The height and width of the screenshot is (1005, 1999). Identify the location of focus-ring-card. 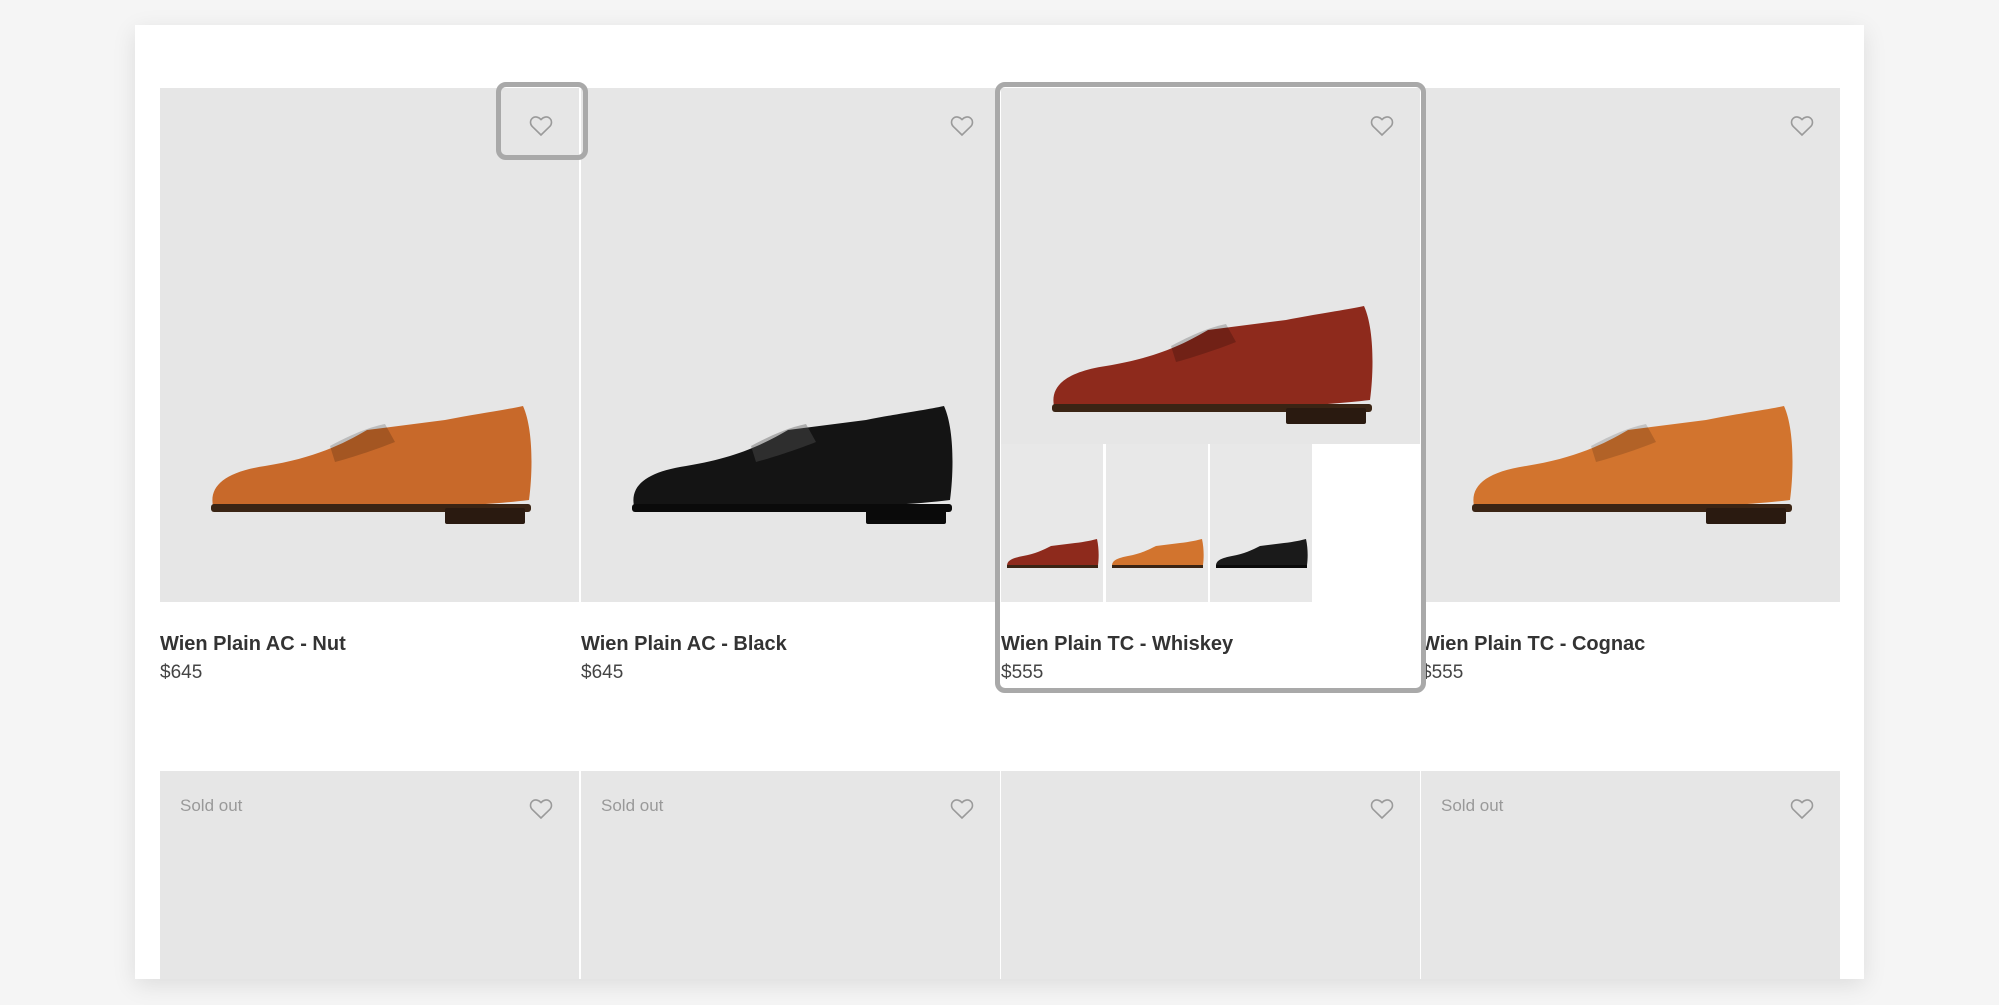
(1210, 387).